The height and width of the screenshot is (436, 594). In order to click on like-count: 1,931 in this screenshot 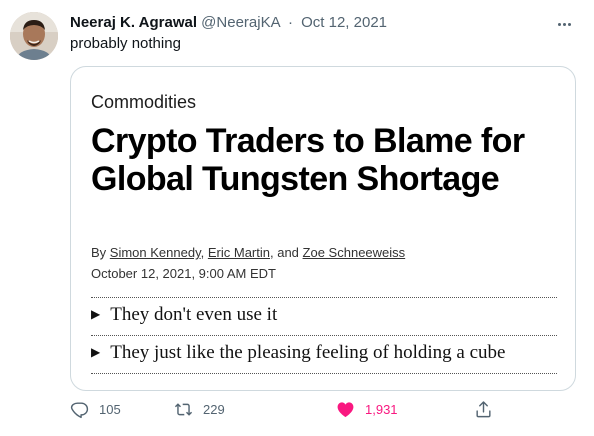, I will do `click(381, 409)`.